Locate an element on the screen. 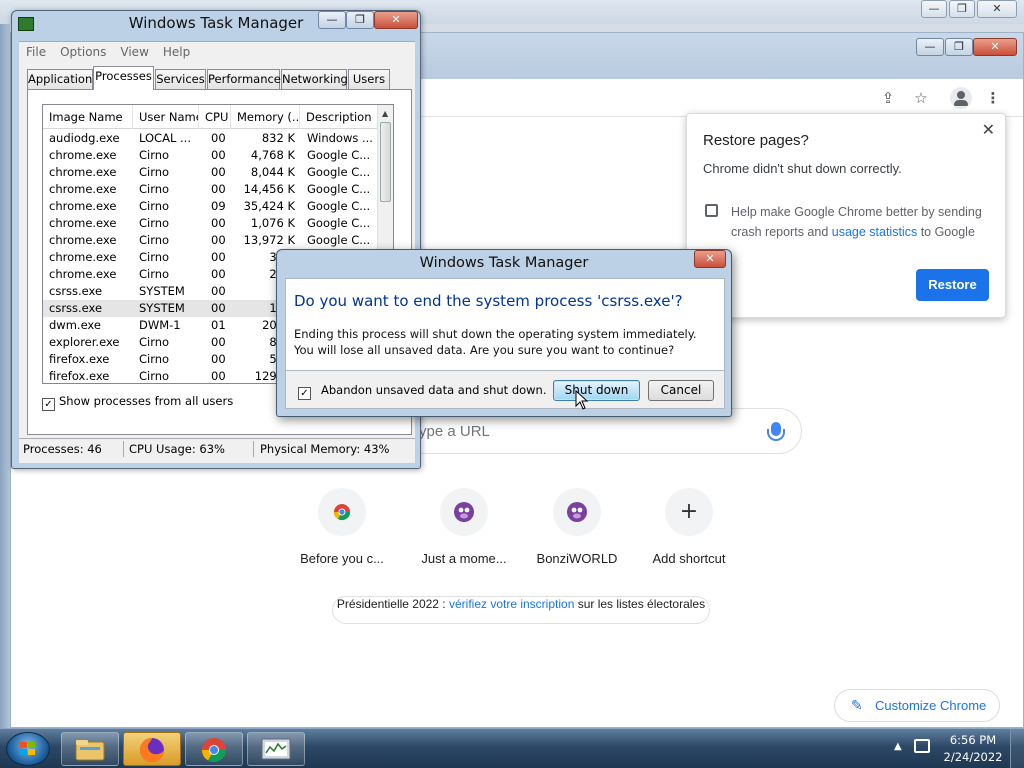 This screenshot has width=1024, height=768. dialog-close-button: ✕ is located at coordinates (710, 259).